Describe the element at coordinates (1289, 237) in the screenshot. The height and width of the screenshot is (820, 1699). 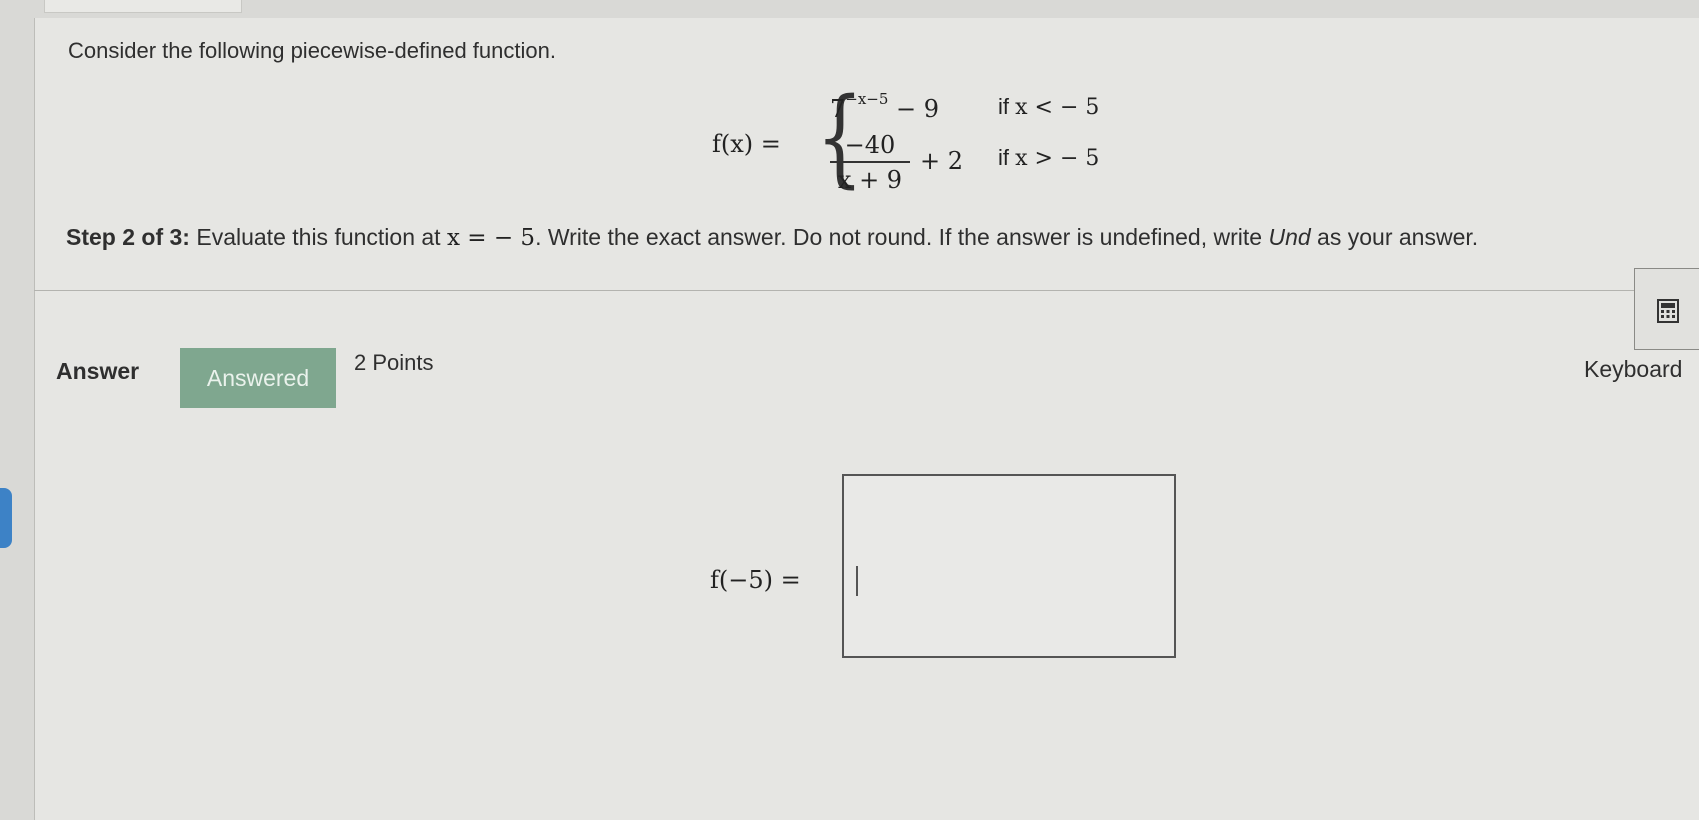
I see `step-und: Und` at that location.